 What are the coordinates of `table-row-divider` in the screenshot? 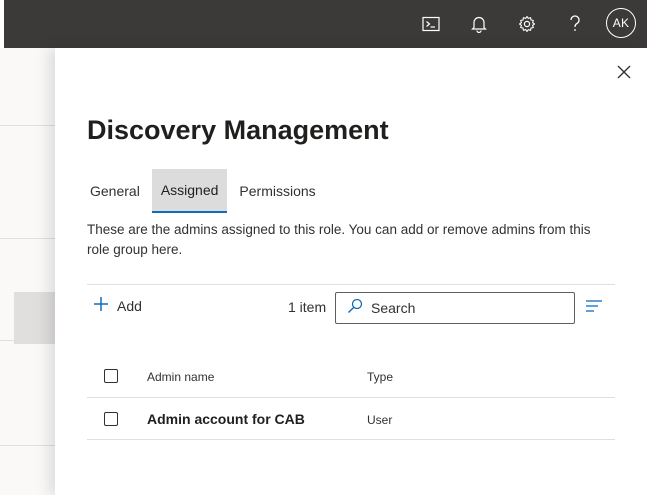 It's located at (351, 439).